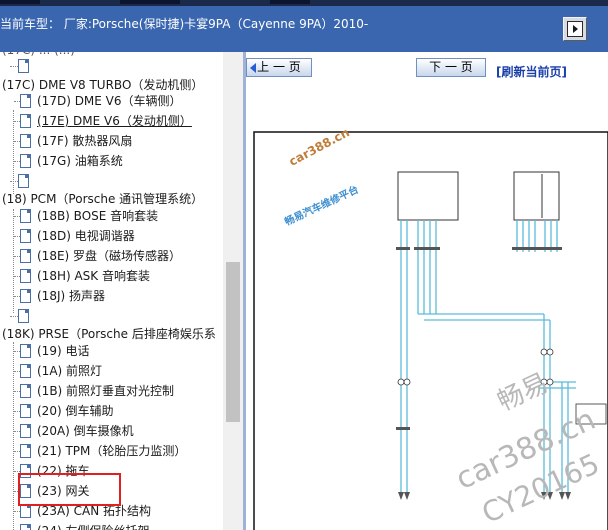 The image size is (608, 530). I want to click on refresh-page-link: [刷新当前页], so click(531, 71).